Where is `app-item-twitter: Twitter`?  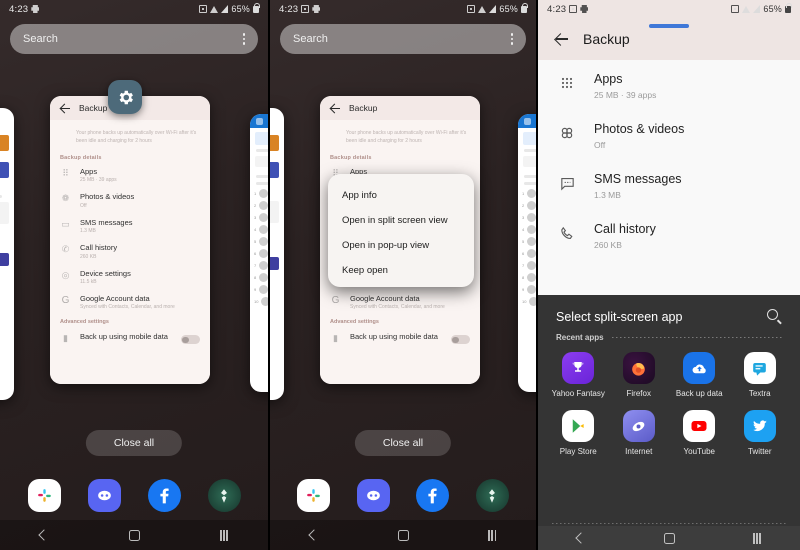
app-item-twitter: Twitter is located at coordinates (760, 433).